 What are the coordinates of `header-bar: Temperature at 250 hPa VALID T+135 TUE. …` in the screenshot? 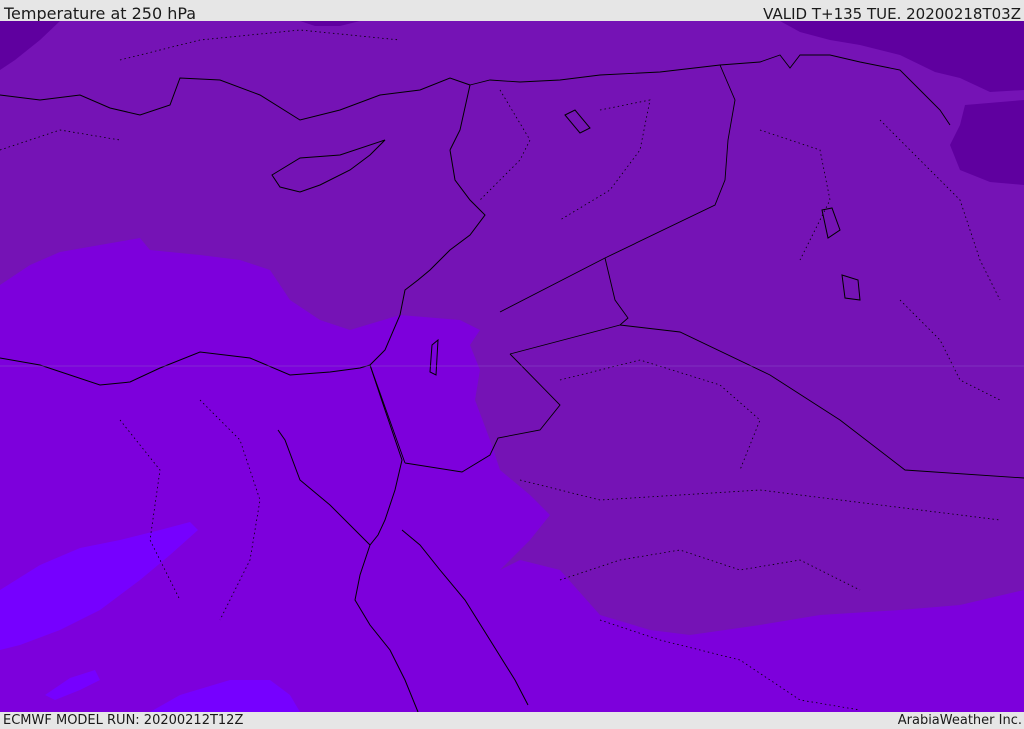 It's located at (512, 11).